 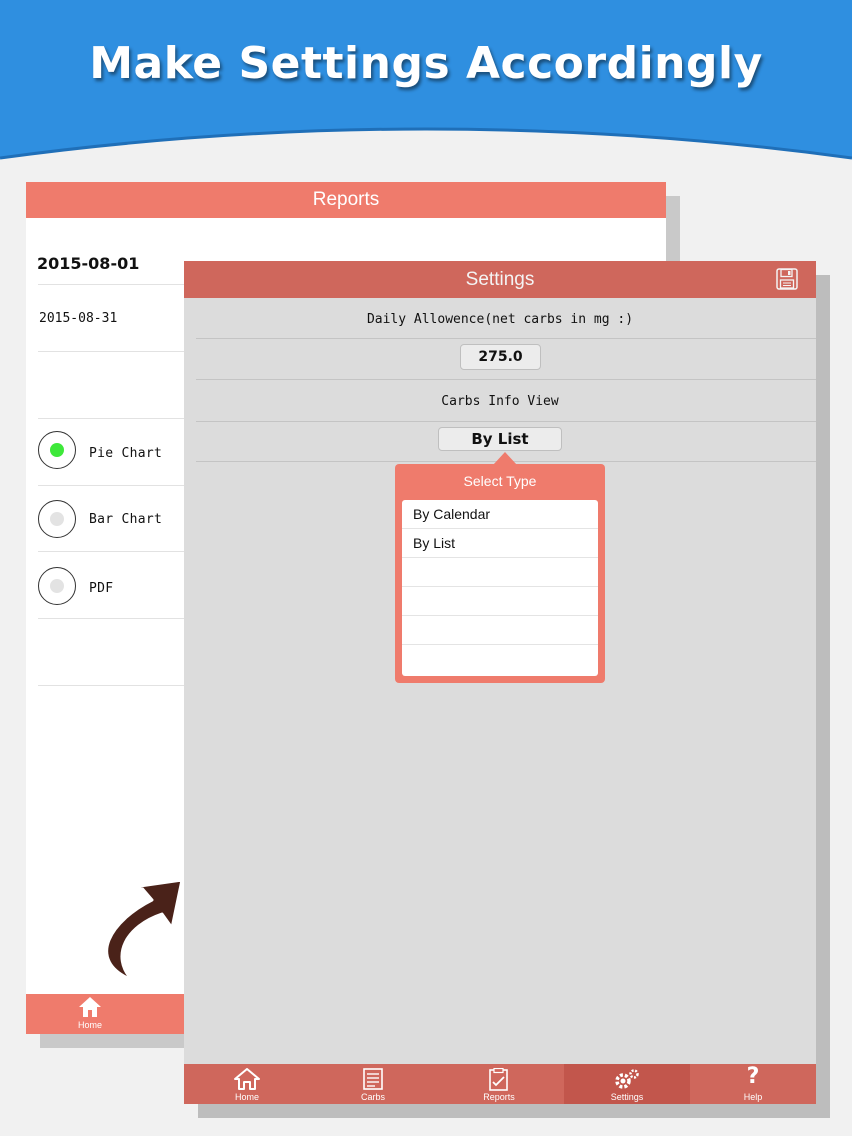 I want to click on curved-arrow-icon, so click(x=144, y=930).